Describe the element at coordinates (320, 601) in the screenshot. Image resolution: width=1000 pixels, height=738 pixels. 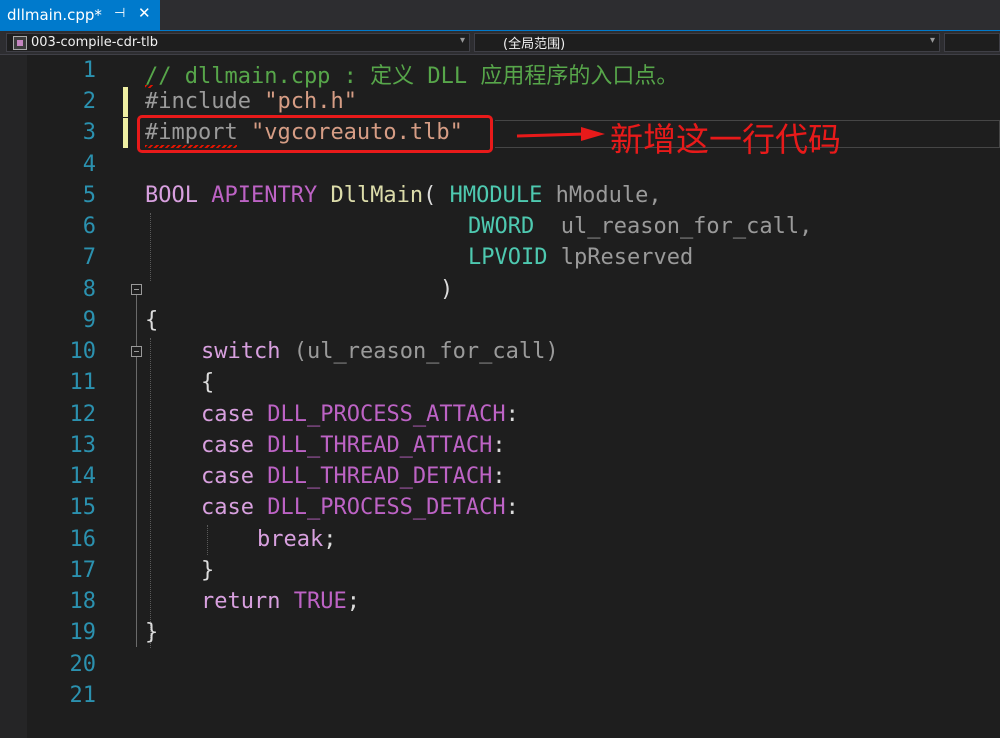
I see `constant: TRUE` at that location.